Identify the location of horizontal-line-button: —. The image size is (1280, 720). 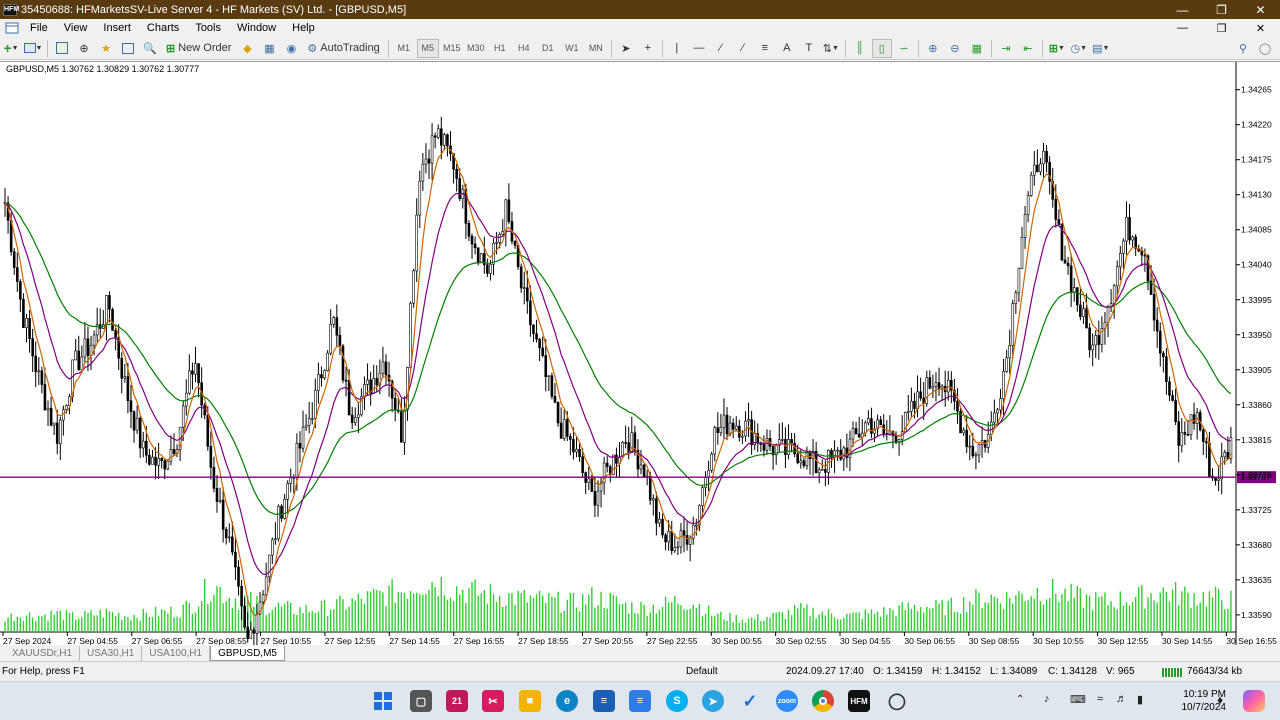
(699, 48).